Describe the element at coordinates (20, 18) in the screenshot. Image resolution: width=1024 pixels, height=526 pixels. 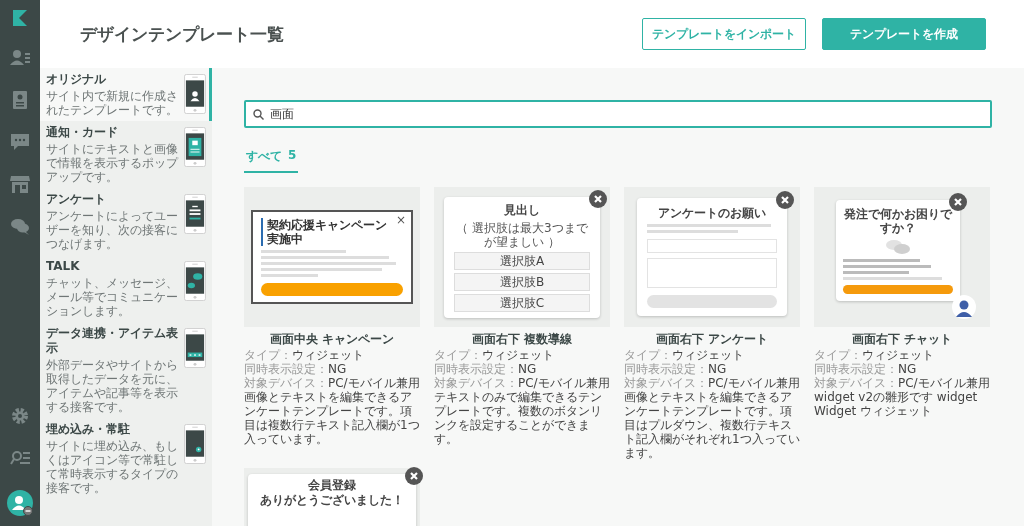
I see `logo-icon` at that location.